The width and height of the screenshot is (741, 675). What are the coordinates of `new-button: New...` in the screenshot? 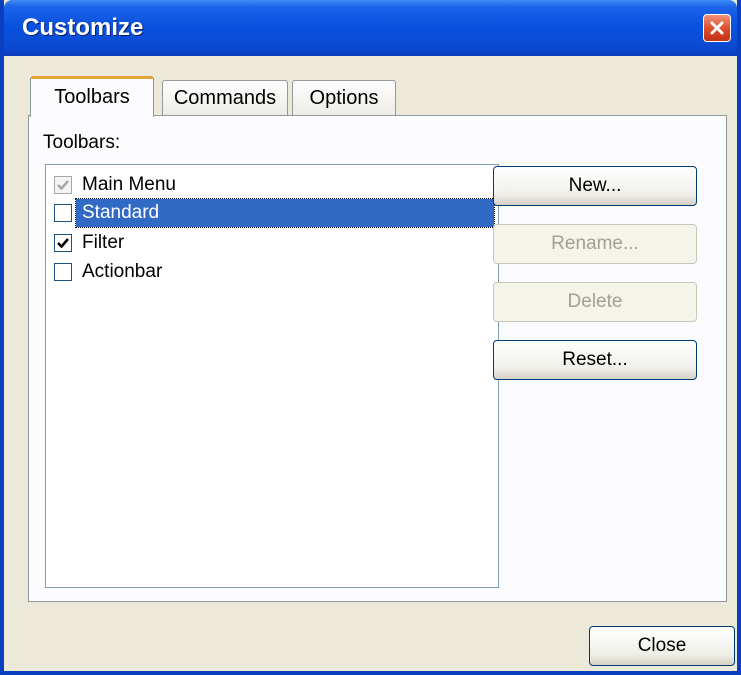 It's located at (595, 186).